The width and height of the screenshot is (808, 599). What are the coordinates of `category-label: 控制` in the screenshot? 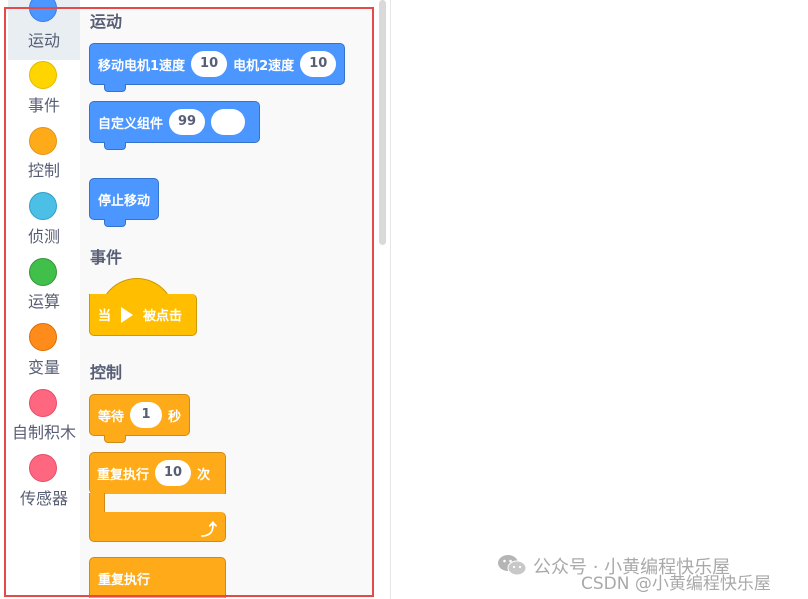 It's located at (43, 170).